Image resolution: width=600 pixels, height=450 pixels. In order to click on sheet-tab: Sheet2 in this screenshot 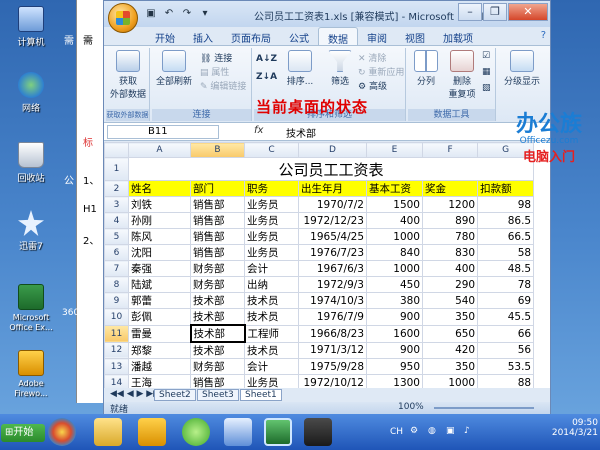, I will do `click(175, 395)`.